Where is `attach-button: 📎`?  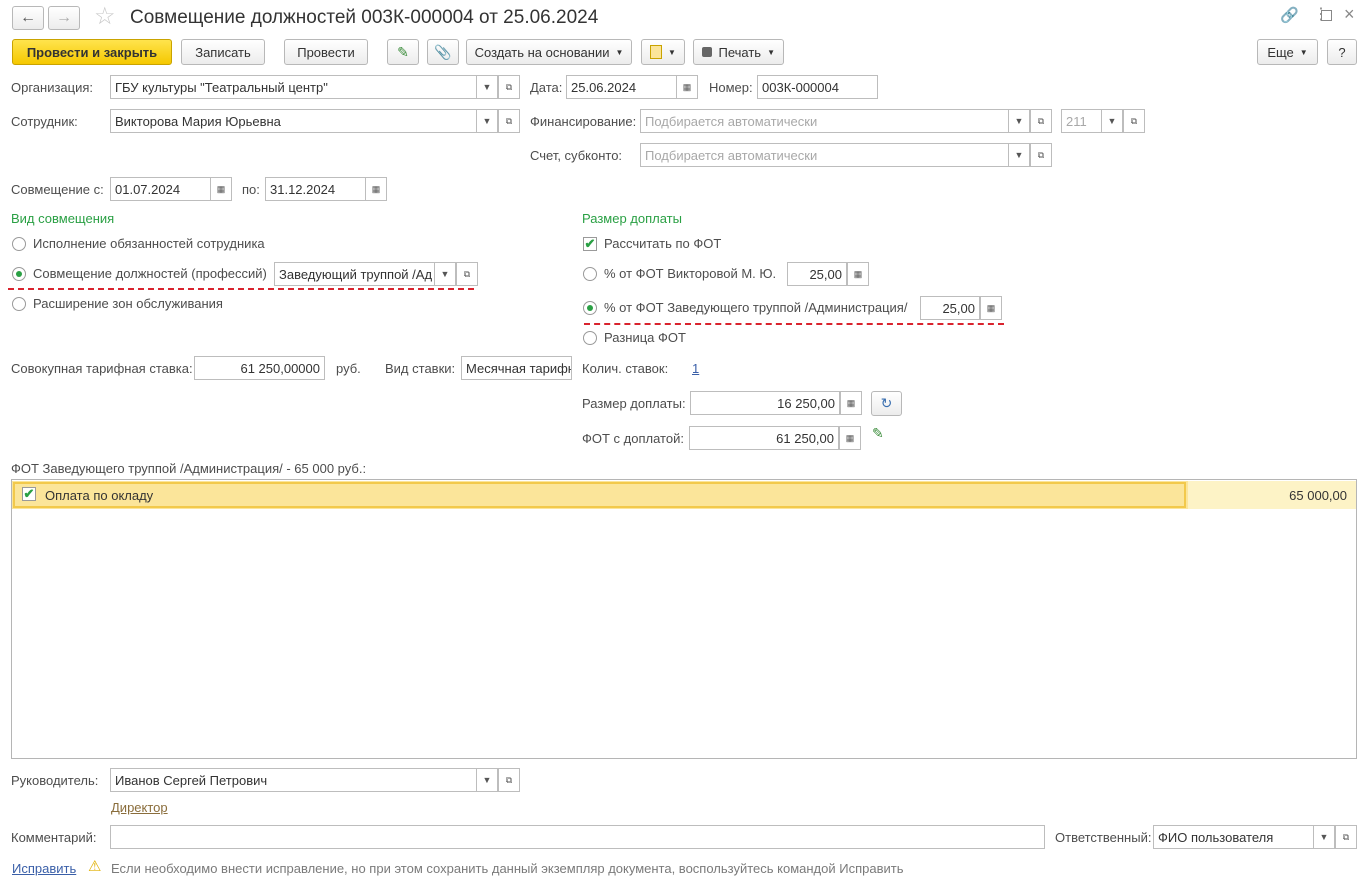
attach-button: 📎 is located at coordinates (443, 52).